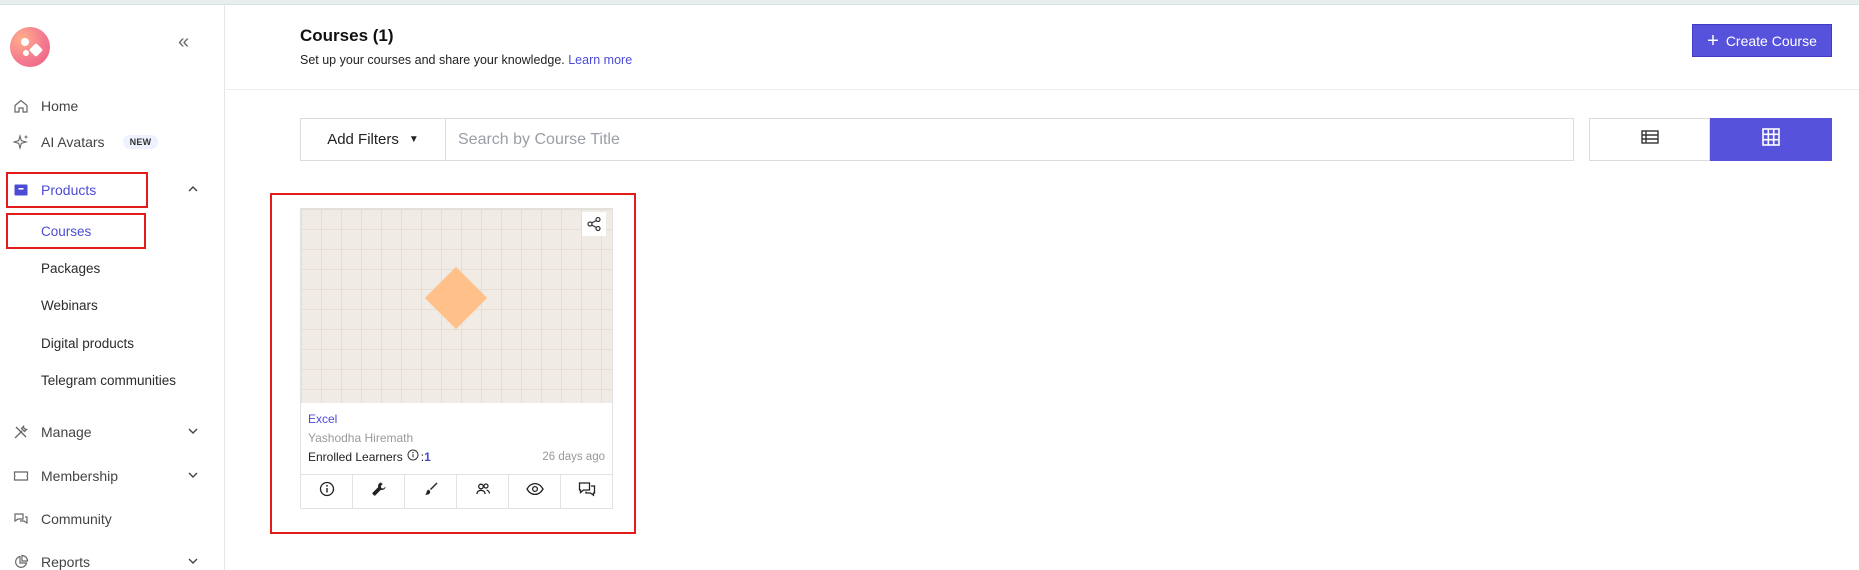 The height and width of the screenshot is (570, 1859). What do you see at coordinates (355, 456) in the screenshot?
I see `enrolled-label: Enrolled Learners` at bounding box center [355, 456].